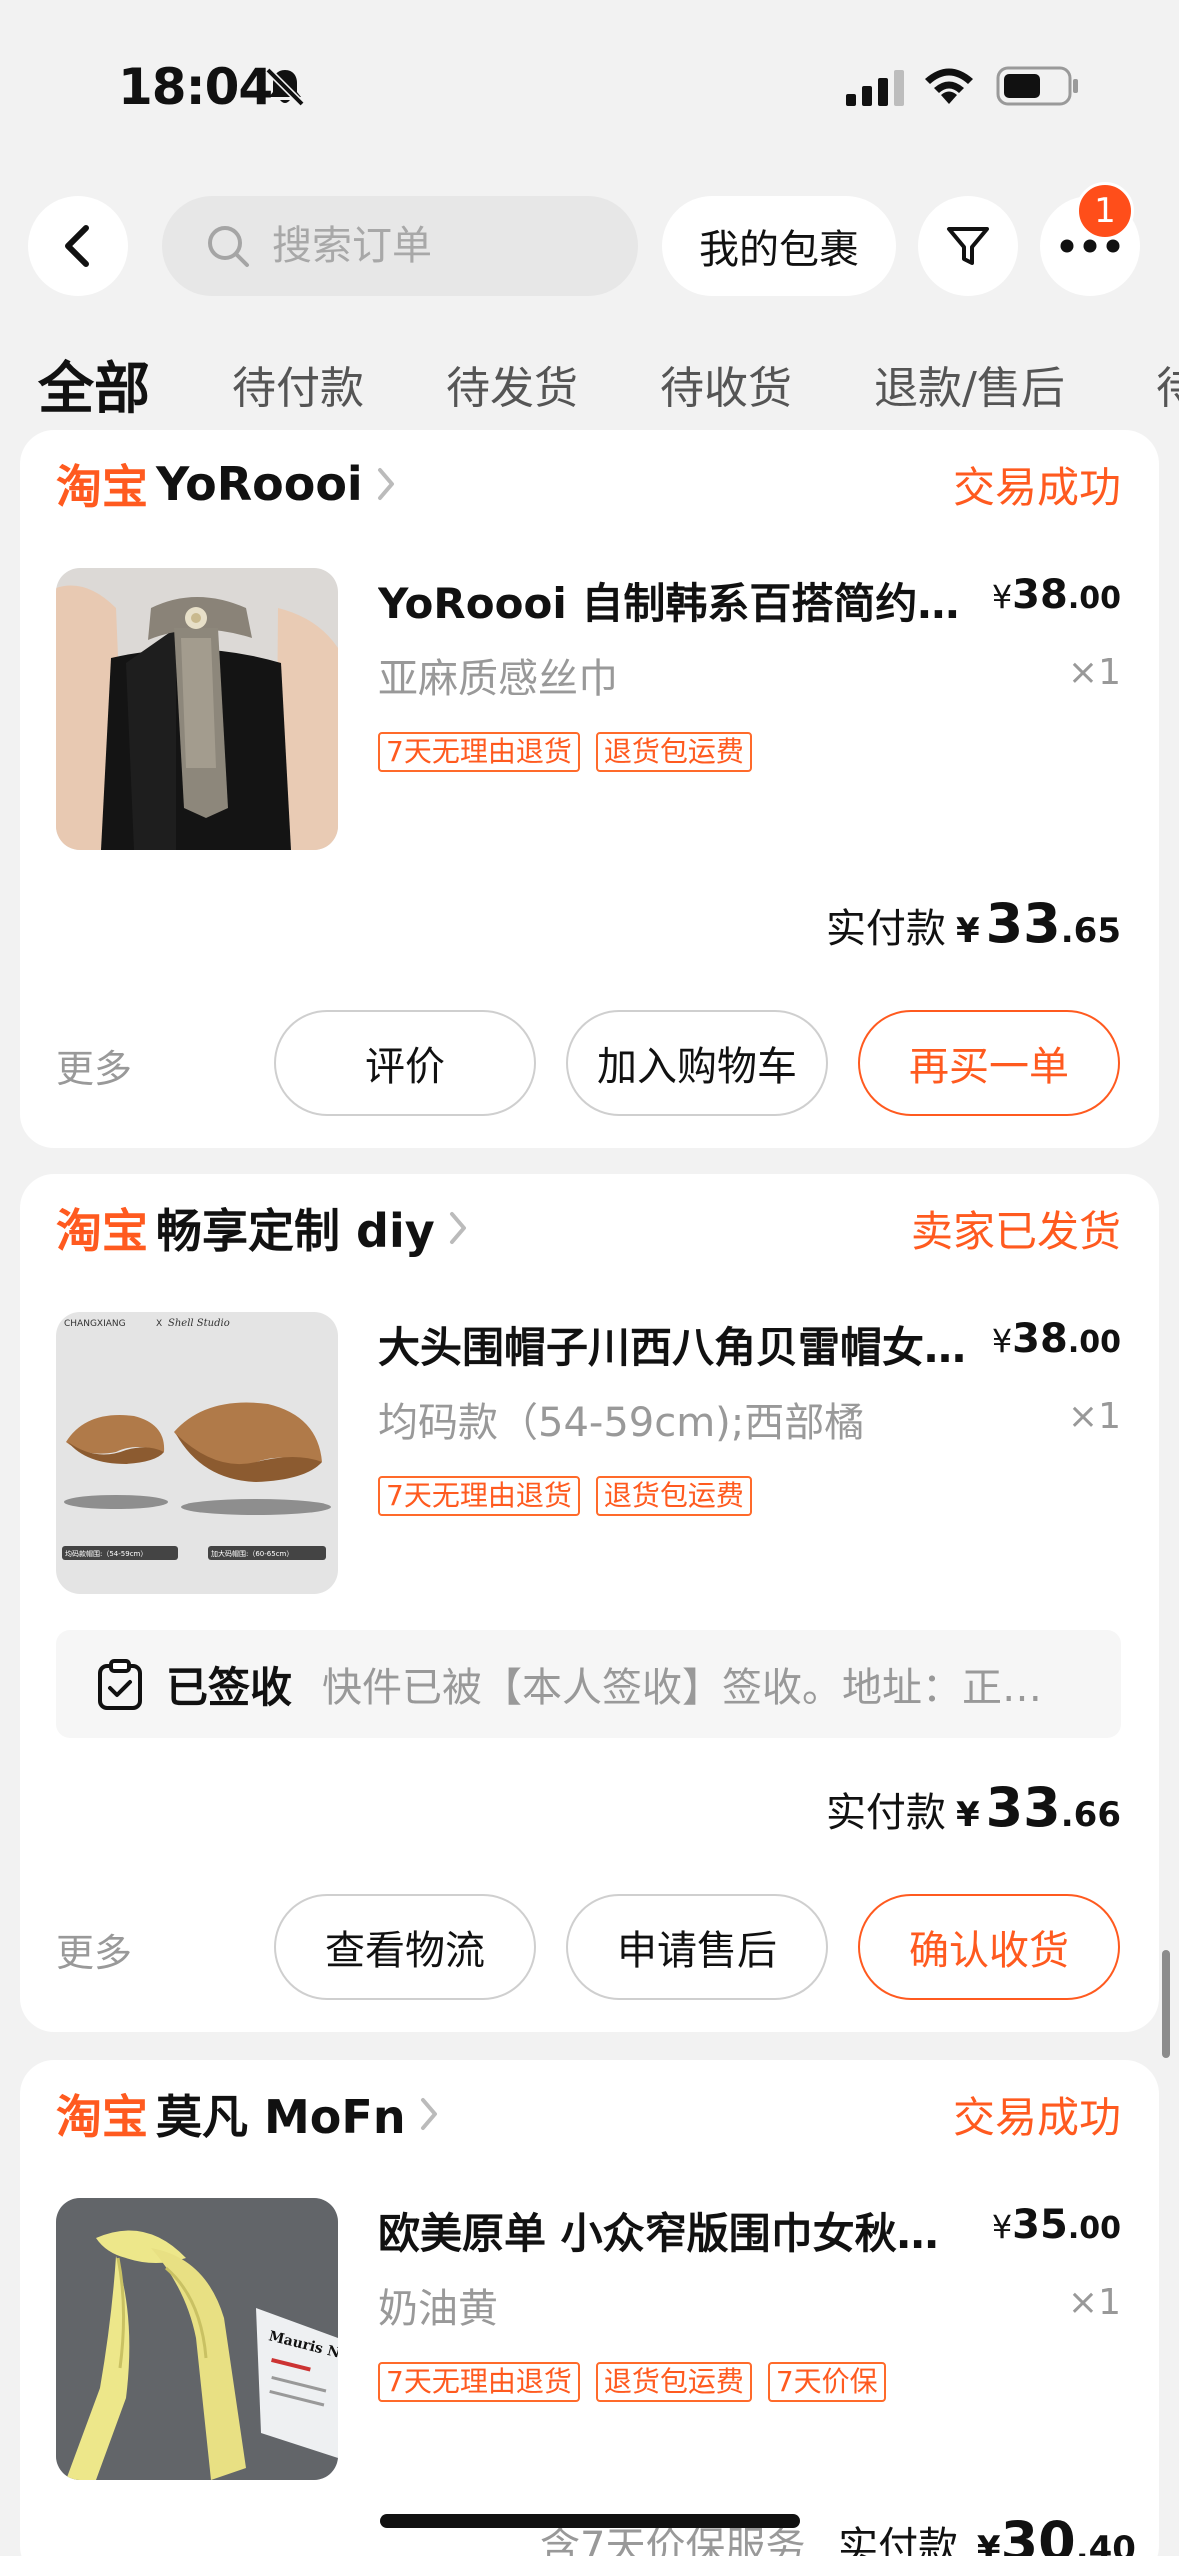 This screenshot has height=2556, width=1179. What do you see at coordinates (588, 484) in the screenshot?
I see `order-header: 淘宝 YoRoooi 交易成功` at bounding box center [588, 484].